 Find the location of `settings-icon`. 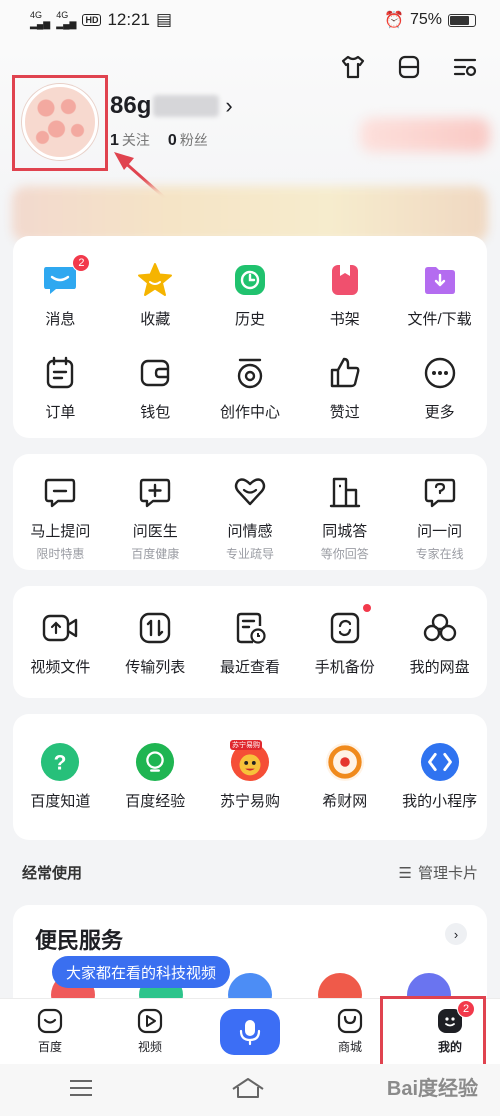

settings-icon is located at coordinates (465, 67).